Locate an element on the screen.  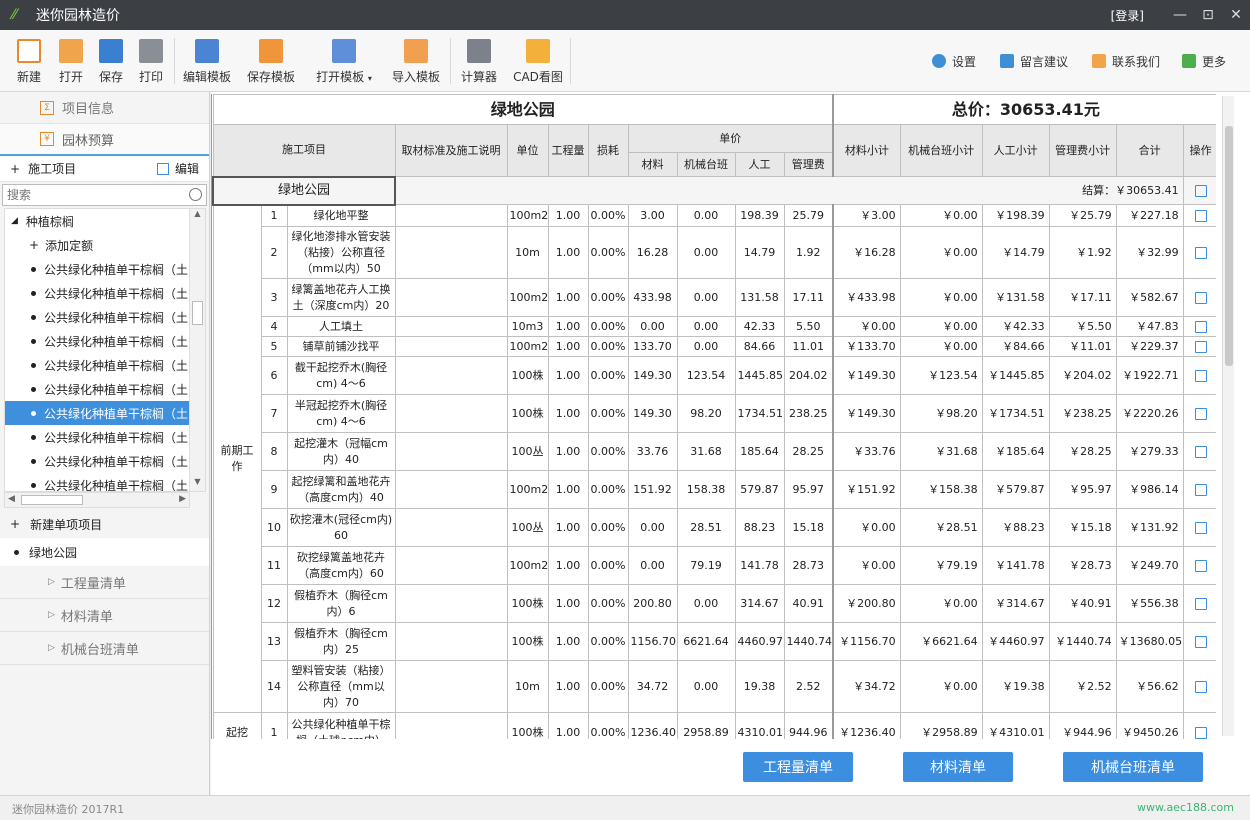
row-item-name: 假植乔木（胸径cm内）6 is located at coordinates (341, 603).